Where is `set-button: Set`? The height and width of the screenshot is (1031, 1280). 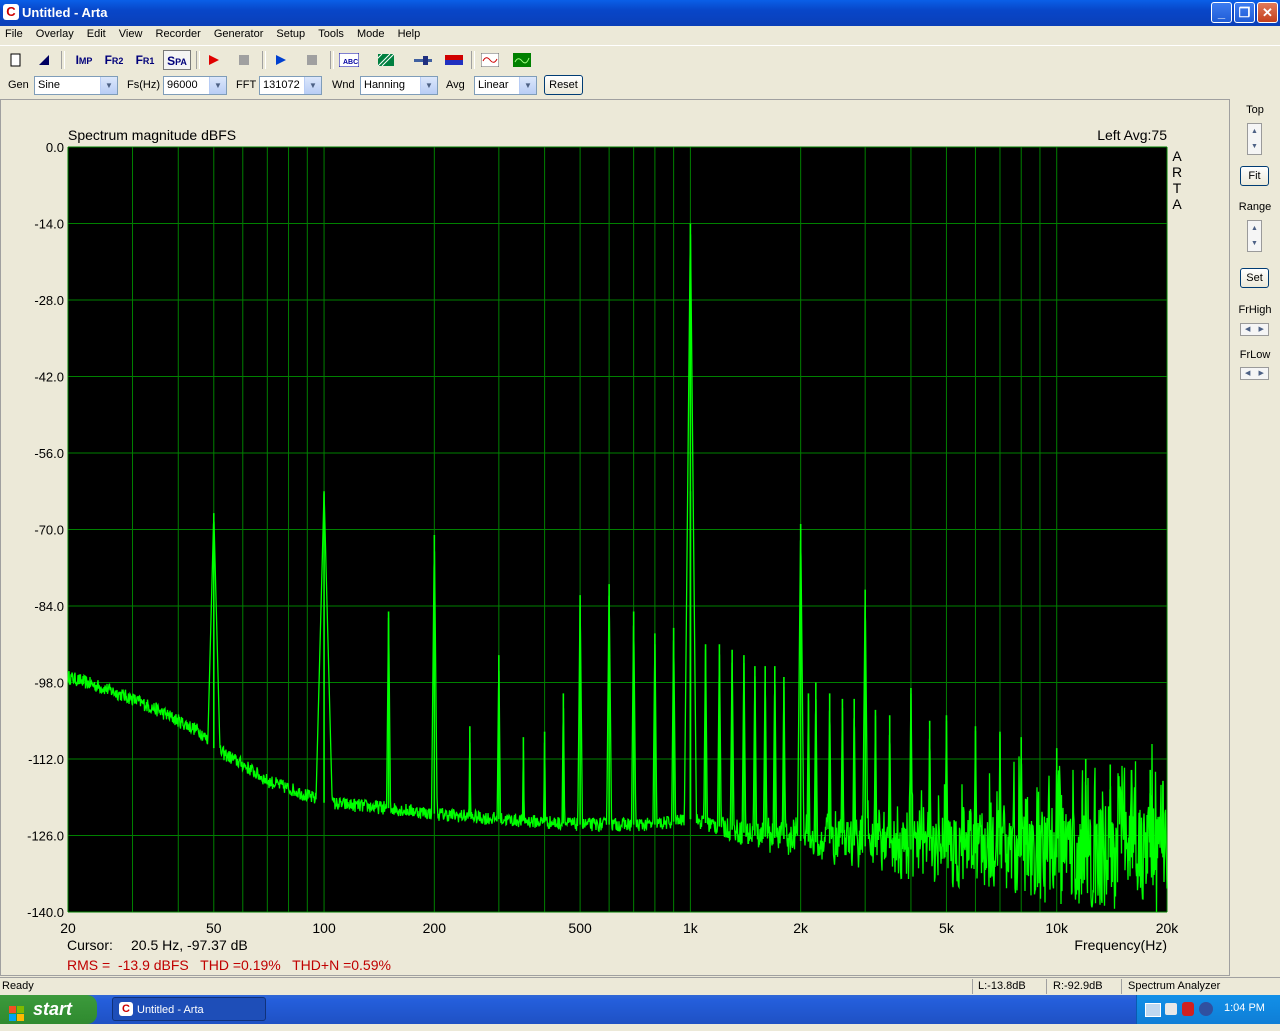 set-button: Set is located at coordinates (1254, 278).